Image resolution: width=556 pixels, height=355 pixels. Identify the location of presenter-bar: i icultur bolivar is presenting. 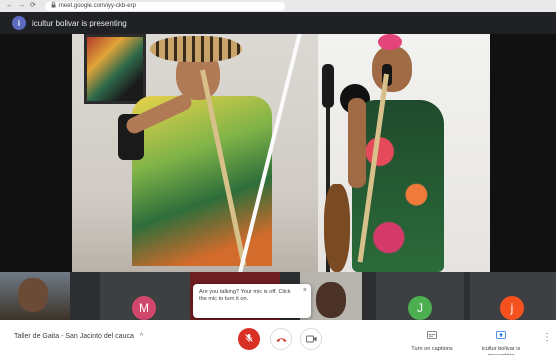
(278, 23).